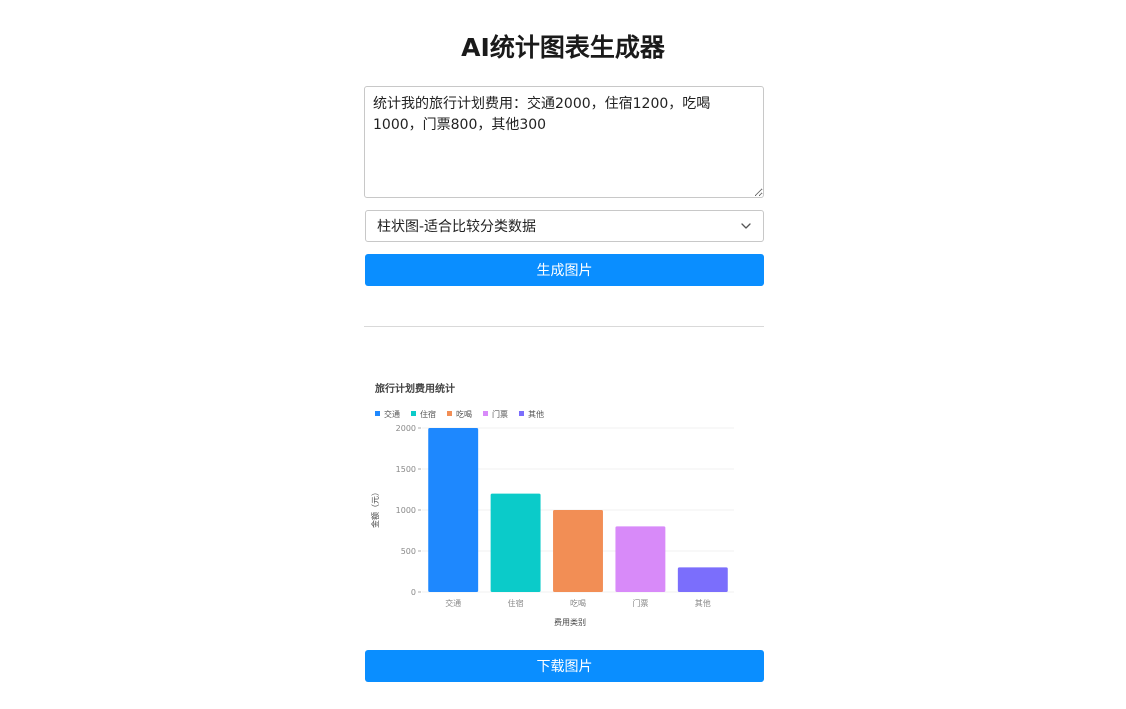 This screenshot has width=1126, height=709. What do you see at coordinates (375, 508) in the screenshot?
I see `y-axis-title: 金额（元）` at bounding box center [375, 508].